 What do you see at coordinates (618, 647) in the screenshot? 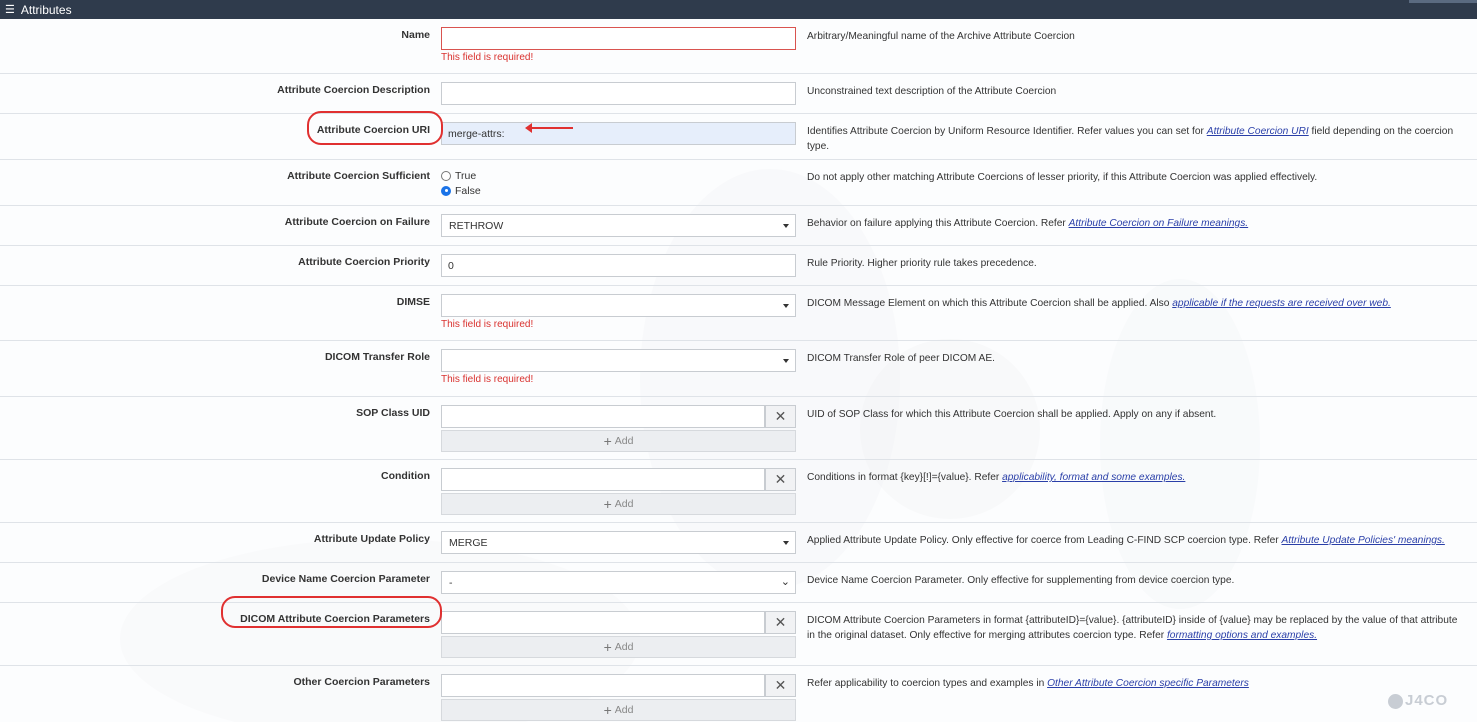
I see `dicom-params-add-button: + Add` at bounding box center [618, 647].